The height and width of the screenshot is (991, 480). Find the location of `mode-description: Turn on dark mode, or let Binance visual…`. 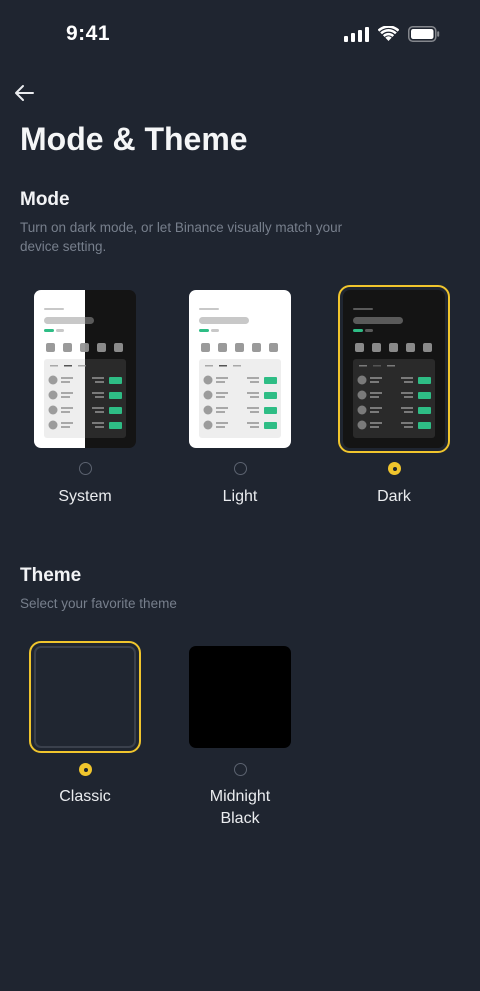

mode-description: Turn on dark mode, or let Binance visual… is located at coordinates (181, 237).